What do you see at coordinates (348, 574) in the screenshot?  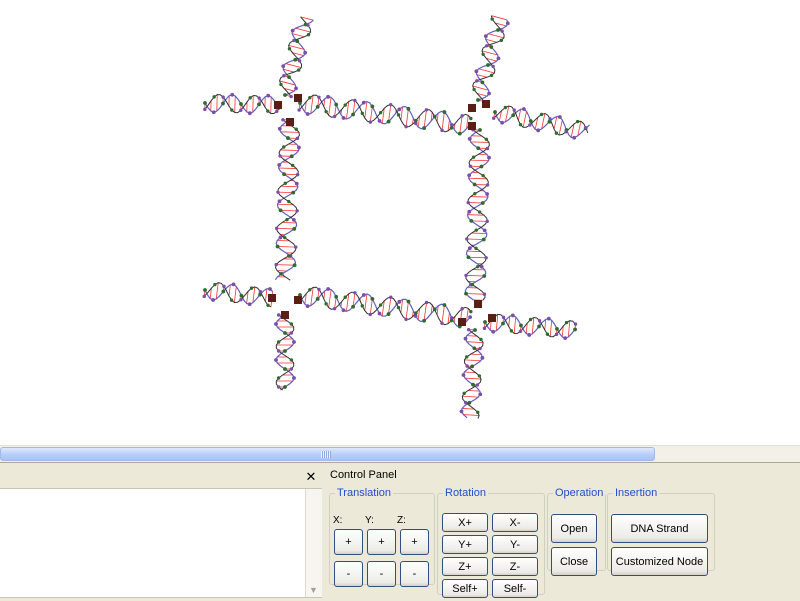 I see `translate-x-minus-button: -` at bounding box center [348, 574].